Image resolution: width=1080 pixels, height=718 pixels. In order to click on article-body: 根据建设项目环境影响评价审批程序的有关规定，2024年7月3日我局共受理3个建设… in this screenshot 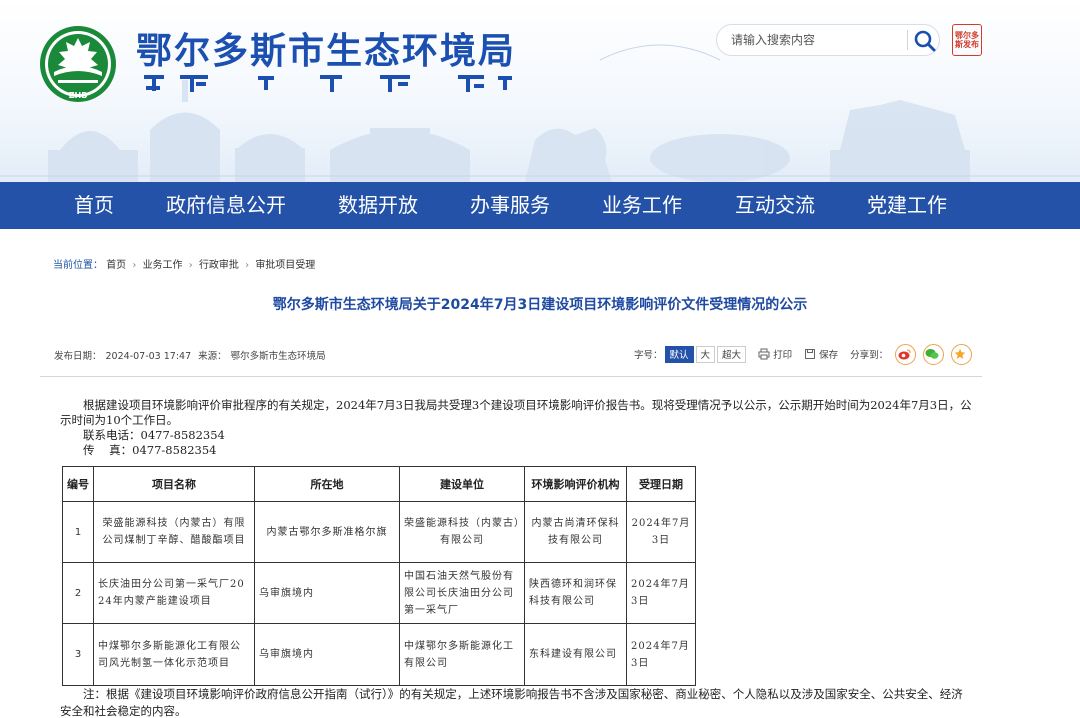, I will do `click(516, 428)`.